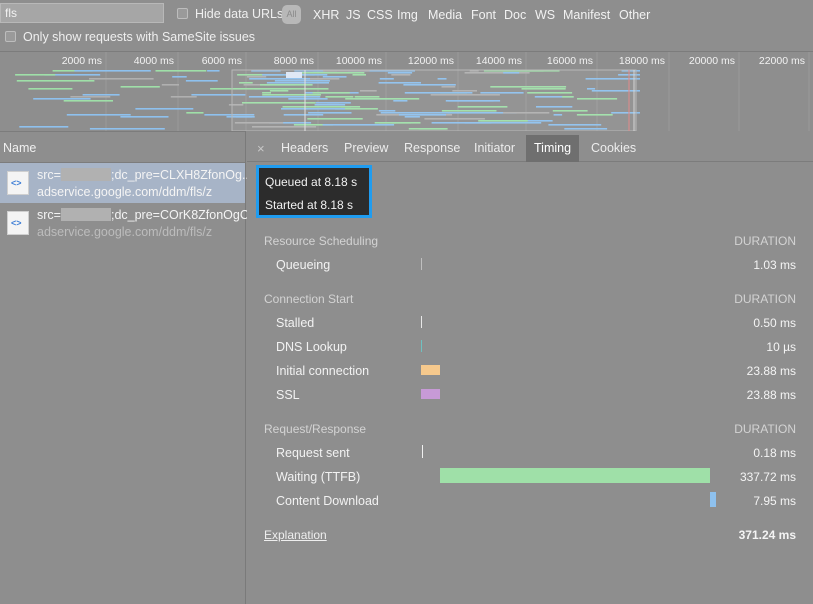 This screenshot has height=604, width=813. What do you see at coordinates (311, 347) in the screenshot?
I see `timing-label-dns-lookup: DNS Lookup` at bounding box center [311, 347].